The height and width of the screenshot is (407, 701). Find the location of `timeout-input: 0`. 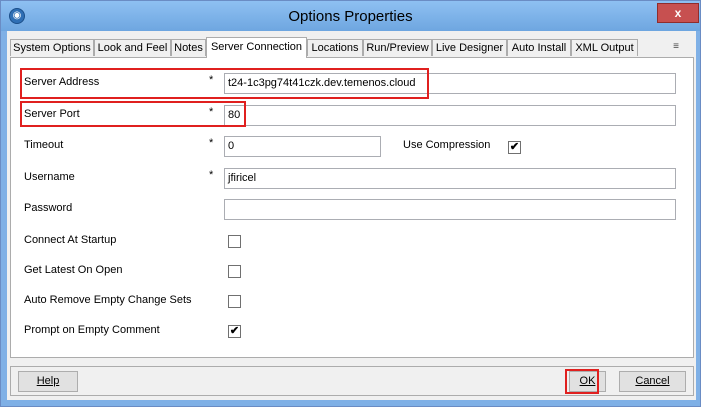

timeout-input: 0 is located at coordinates (302, 146).